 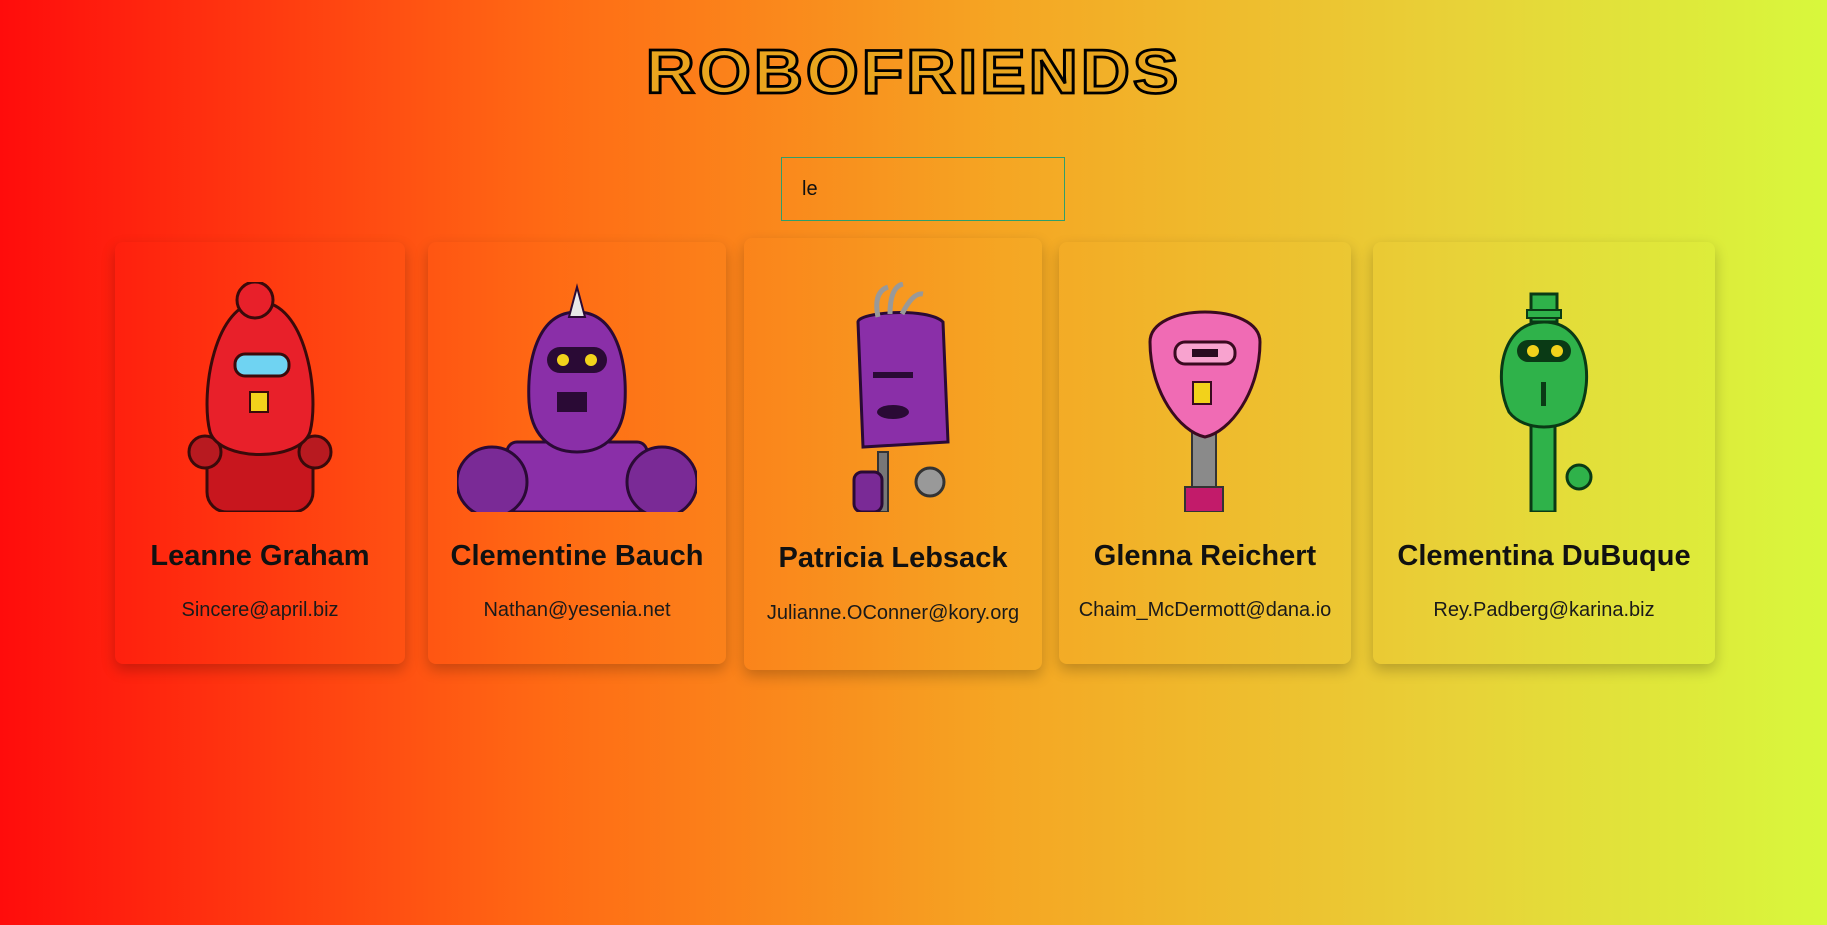 I want to click on green-robot-avatar, so click(x=1544, y=397).